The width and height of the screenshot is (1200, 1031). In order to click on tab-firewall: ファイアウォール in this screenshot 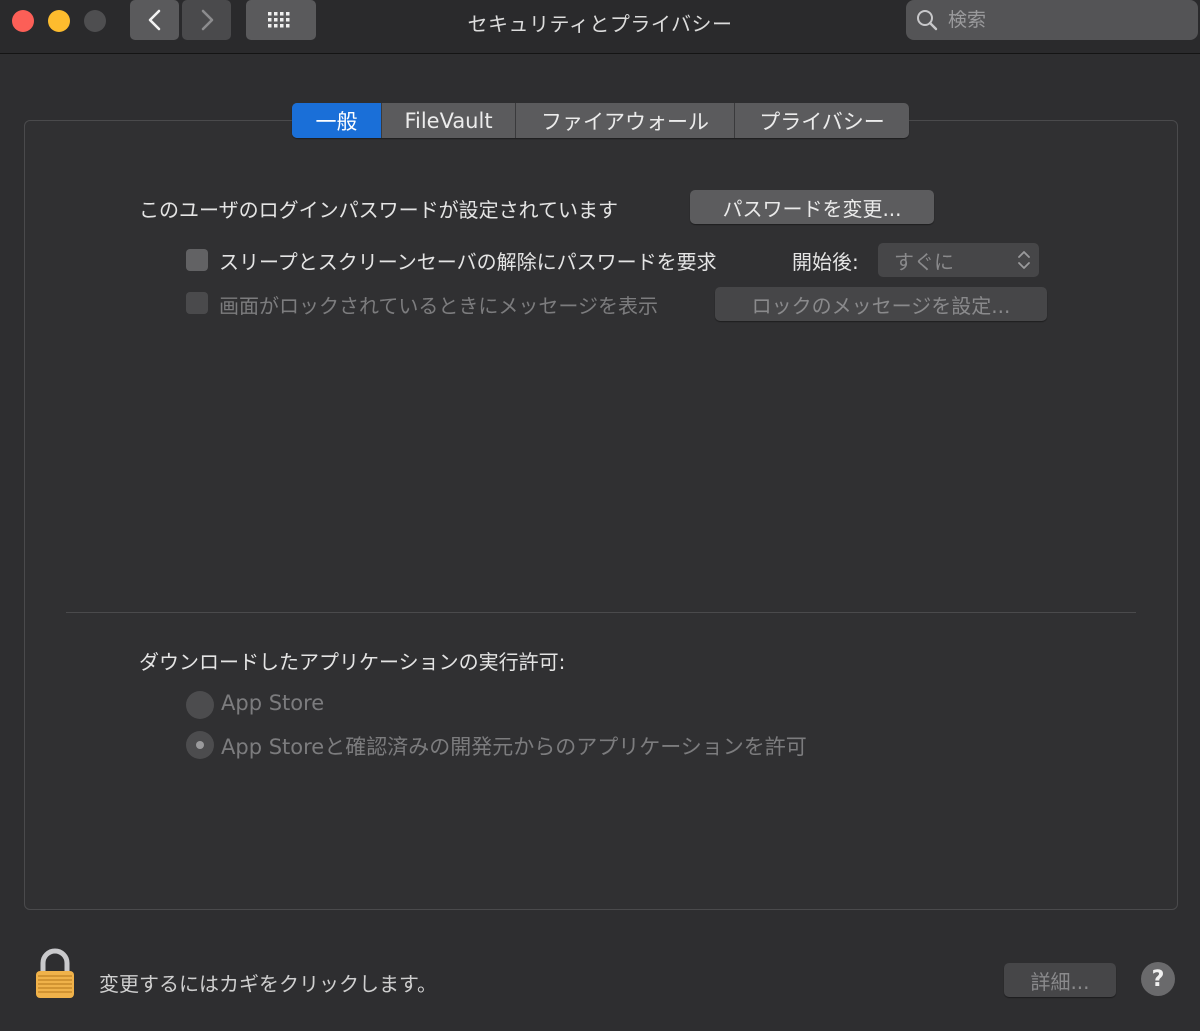, I will do `click(624, 120)`.